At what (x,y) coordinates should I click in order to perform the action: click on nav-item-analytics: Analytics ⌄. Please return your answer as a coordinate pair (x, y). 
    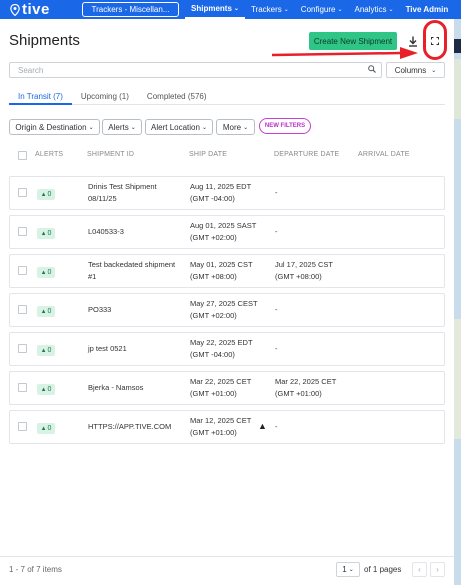
    Looking at the image, I should click on (374, 9).